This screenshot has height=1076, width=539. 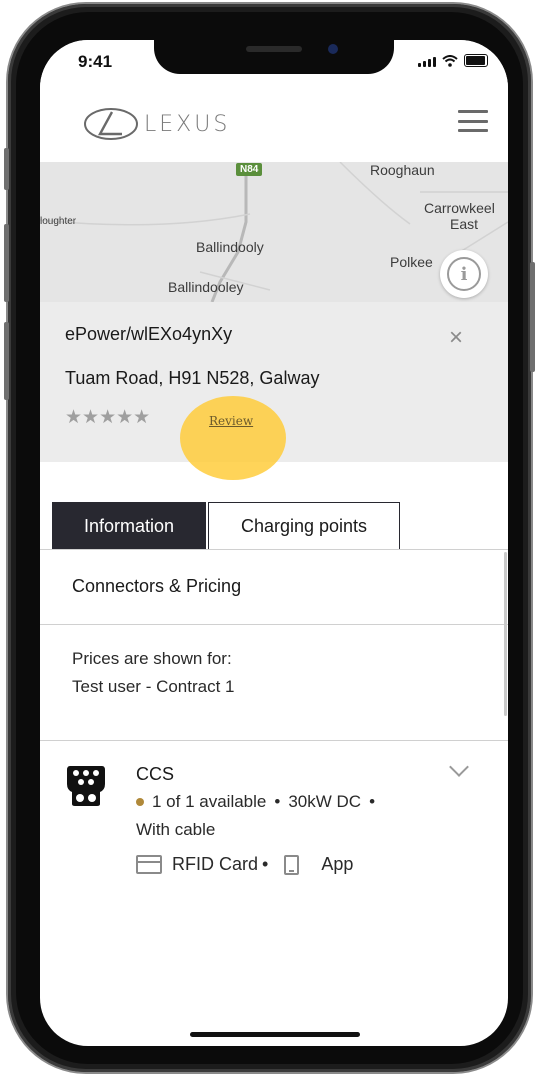 What do you see at coordinates (459, 208) in the screenshot?
I see `map-place-label: Carrowkeel` at bounding box center [459, 208].